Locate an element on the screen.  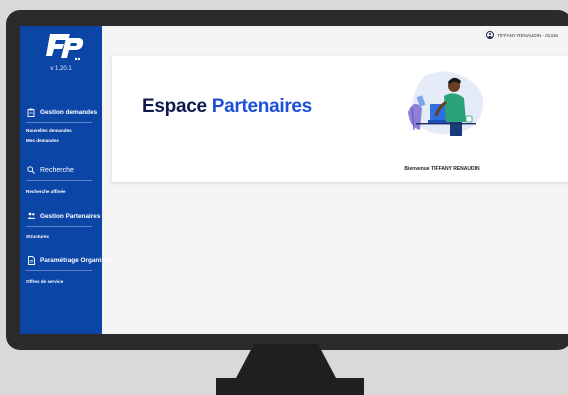
person-laptop-illustration is located at coordinates (446, 103).